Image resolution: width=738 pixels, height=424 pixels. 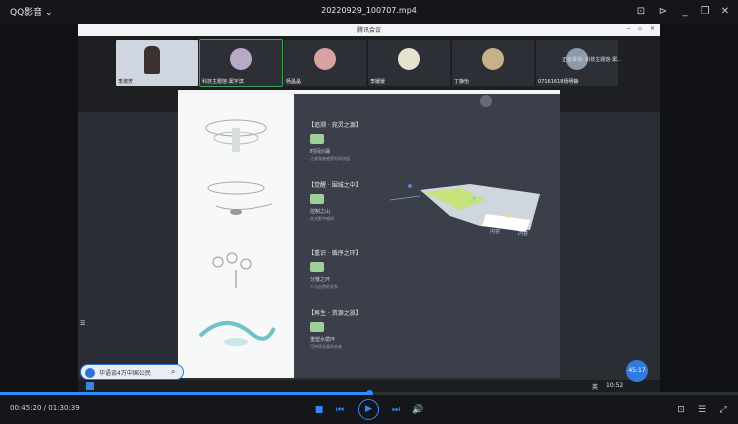 I want to click on participant-tile: 丁静怡, so click(x=493, y=63).